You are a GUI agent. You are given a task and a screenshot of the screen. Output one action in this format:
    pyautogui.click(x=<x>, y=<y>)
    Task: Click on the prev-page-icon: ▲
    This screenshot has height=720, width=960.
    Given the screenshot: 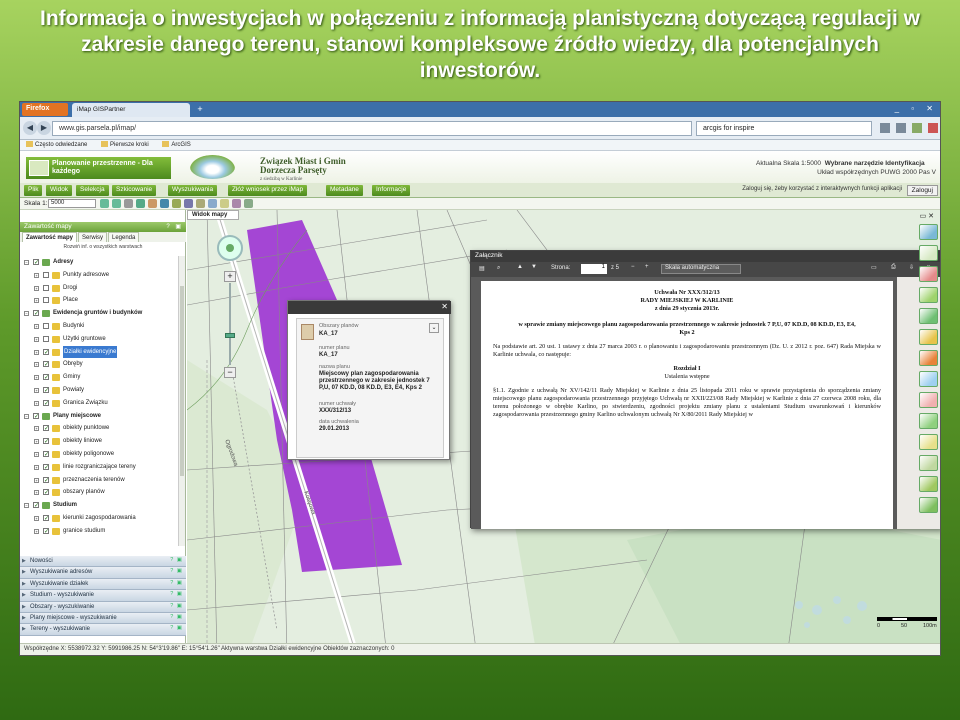 What is the action you would take?
    pyautogui.click(x=520, y=267)
    